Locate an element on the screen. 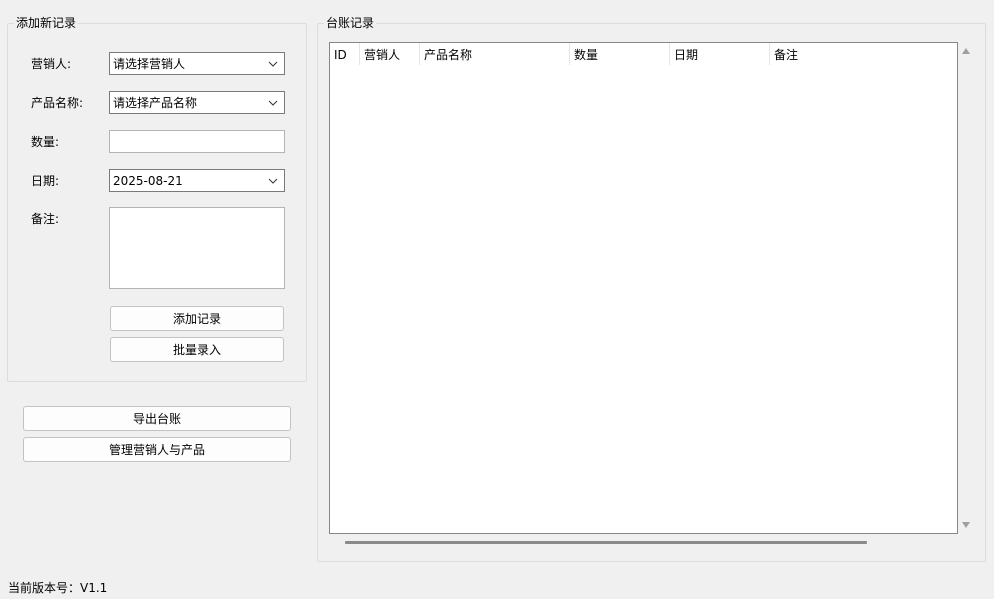 Image resolution: width=994 pixels, height=599 pixels. add-record-group-title: 添加新记录 is located at coordinates (46, 23).